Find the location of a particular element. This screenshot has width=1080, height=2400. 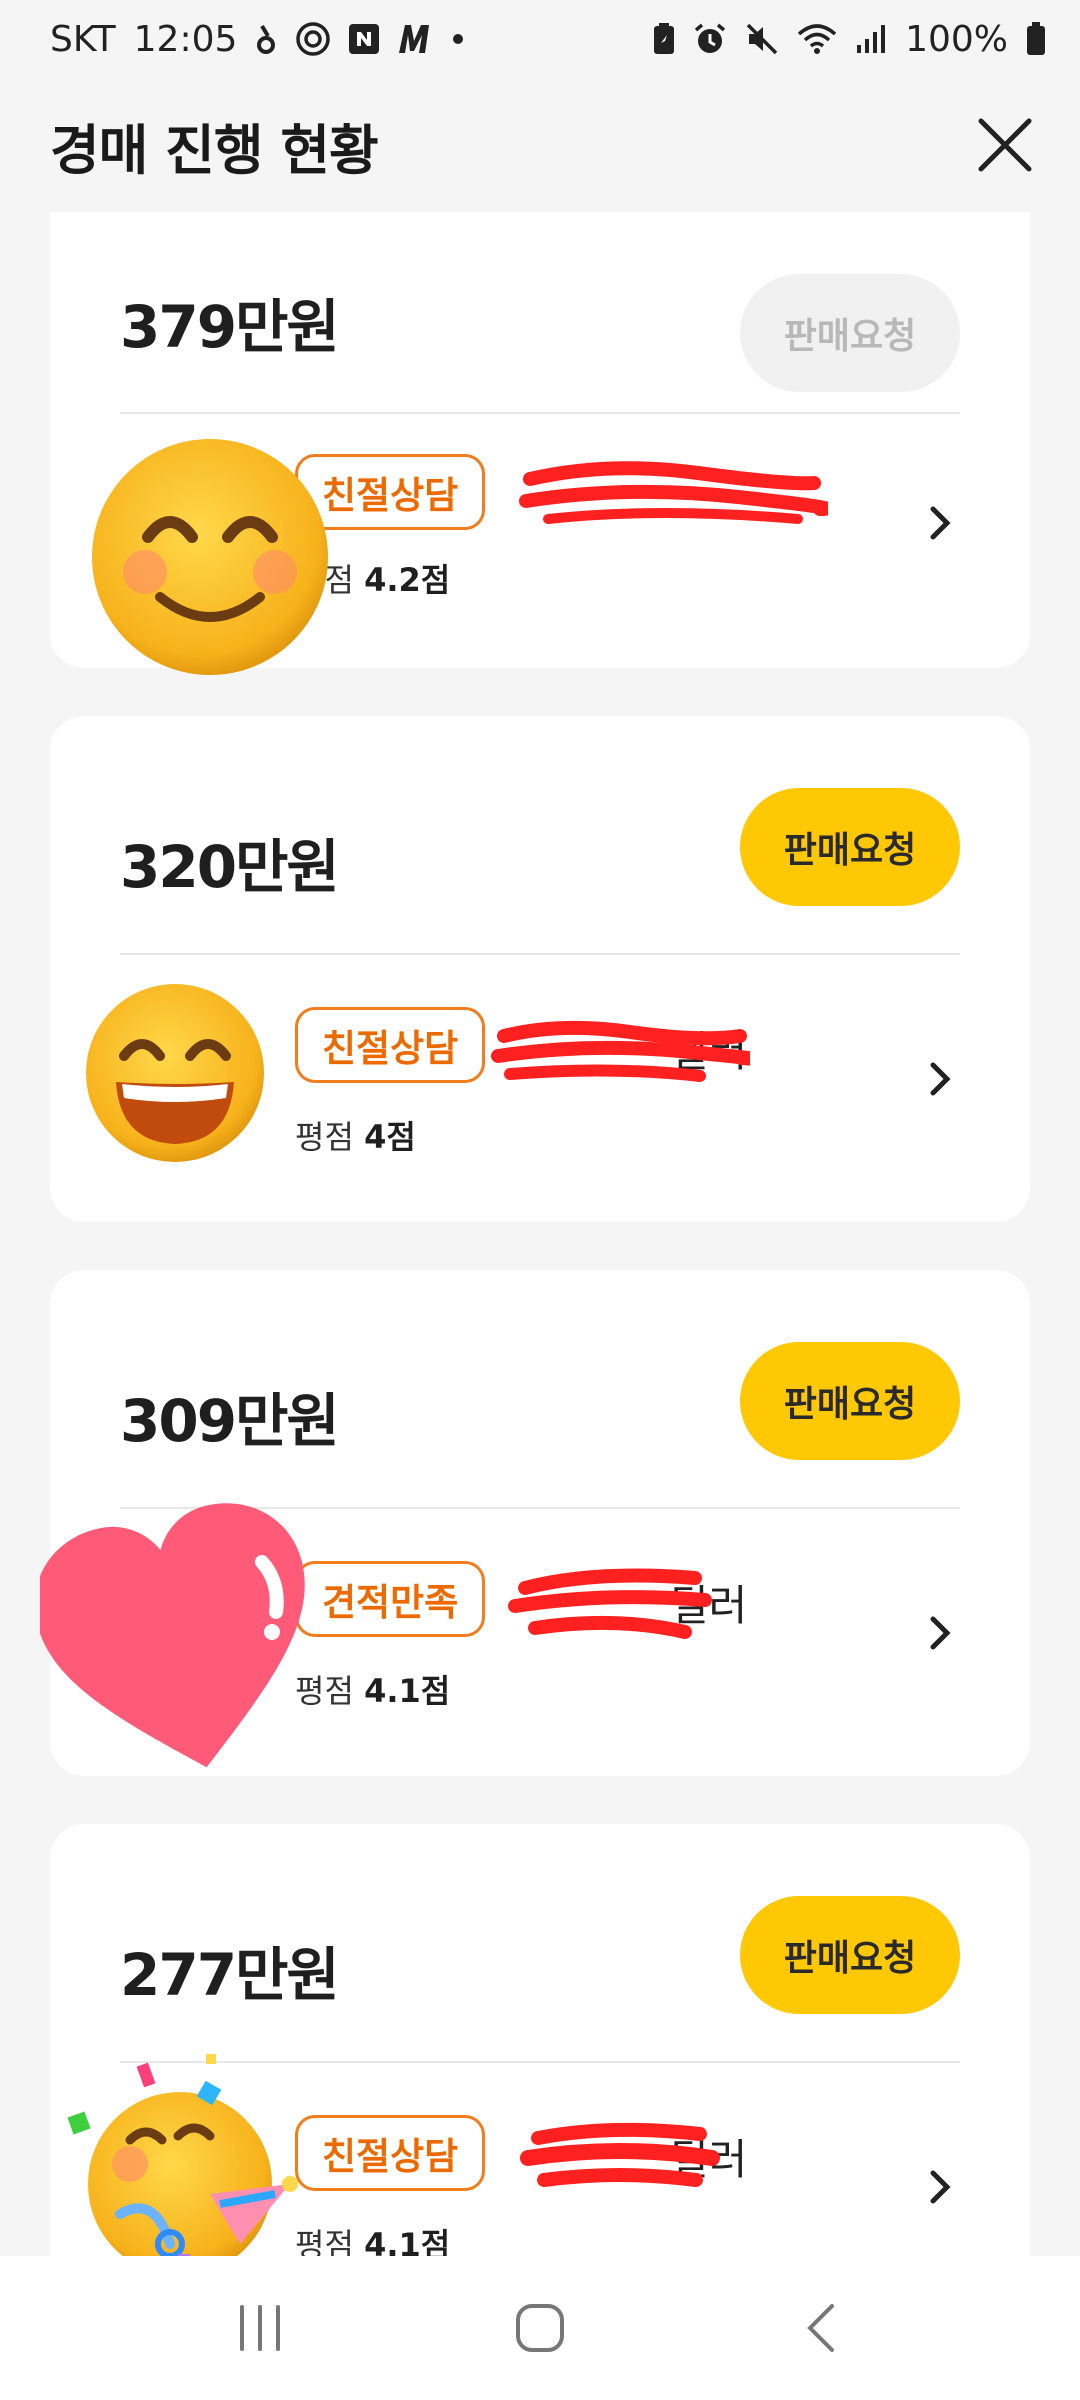

naver-icon is located at coordinates (364, 39).